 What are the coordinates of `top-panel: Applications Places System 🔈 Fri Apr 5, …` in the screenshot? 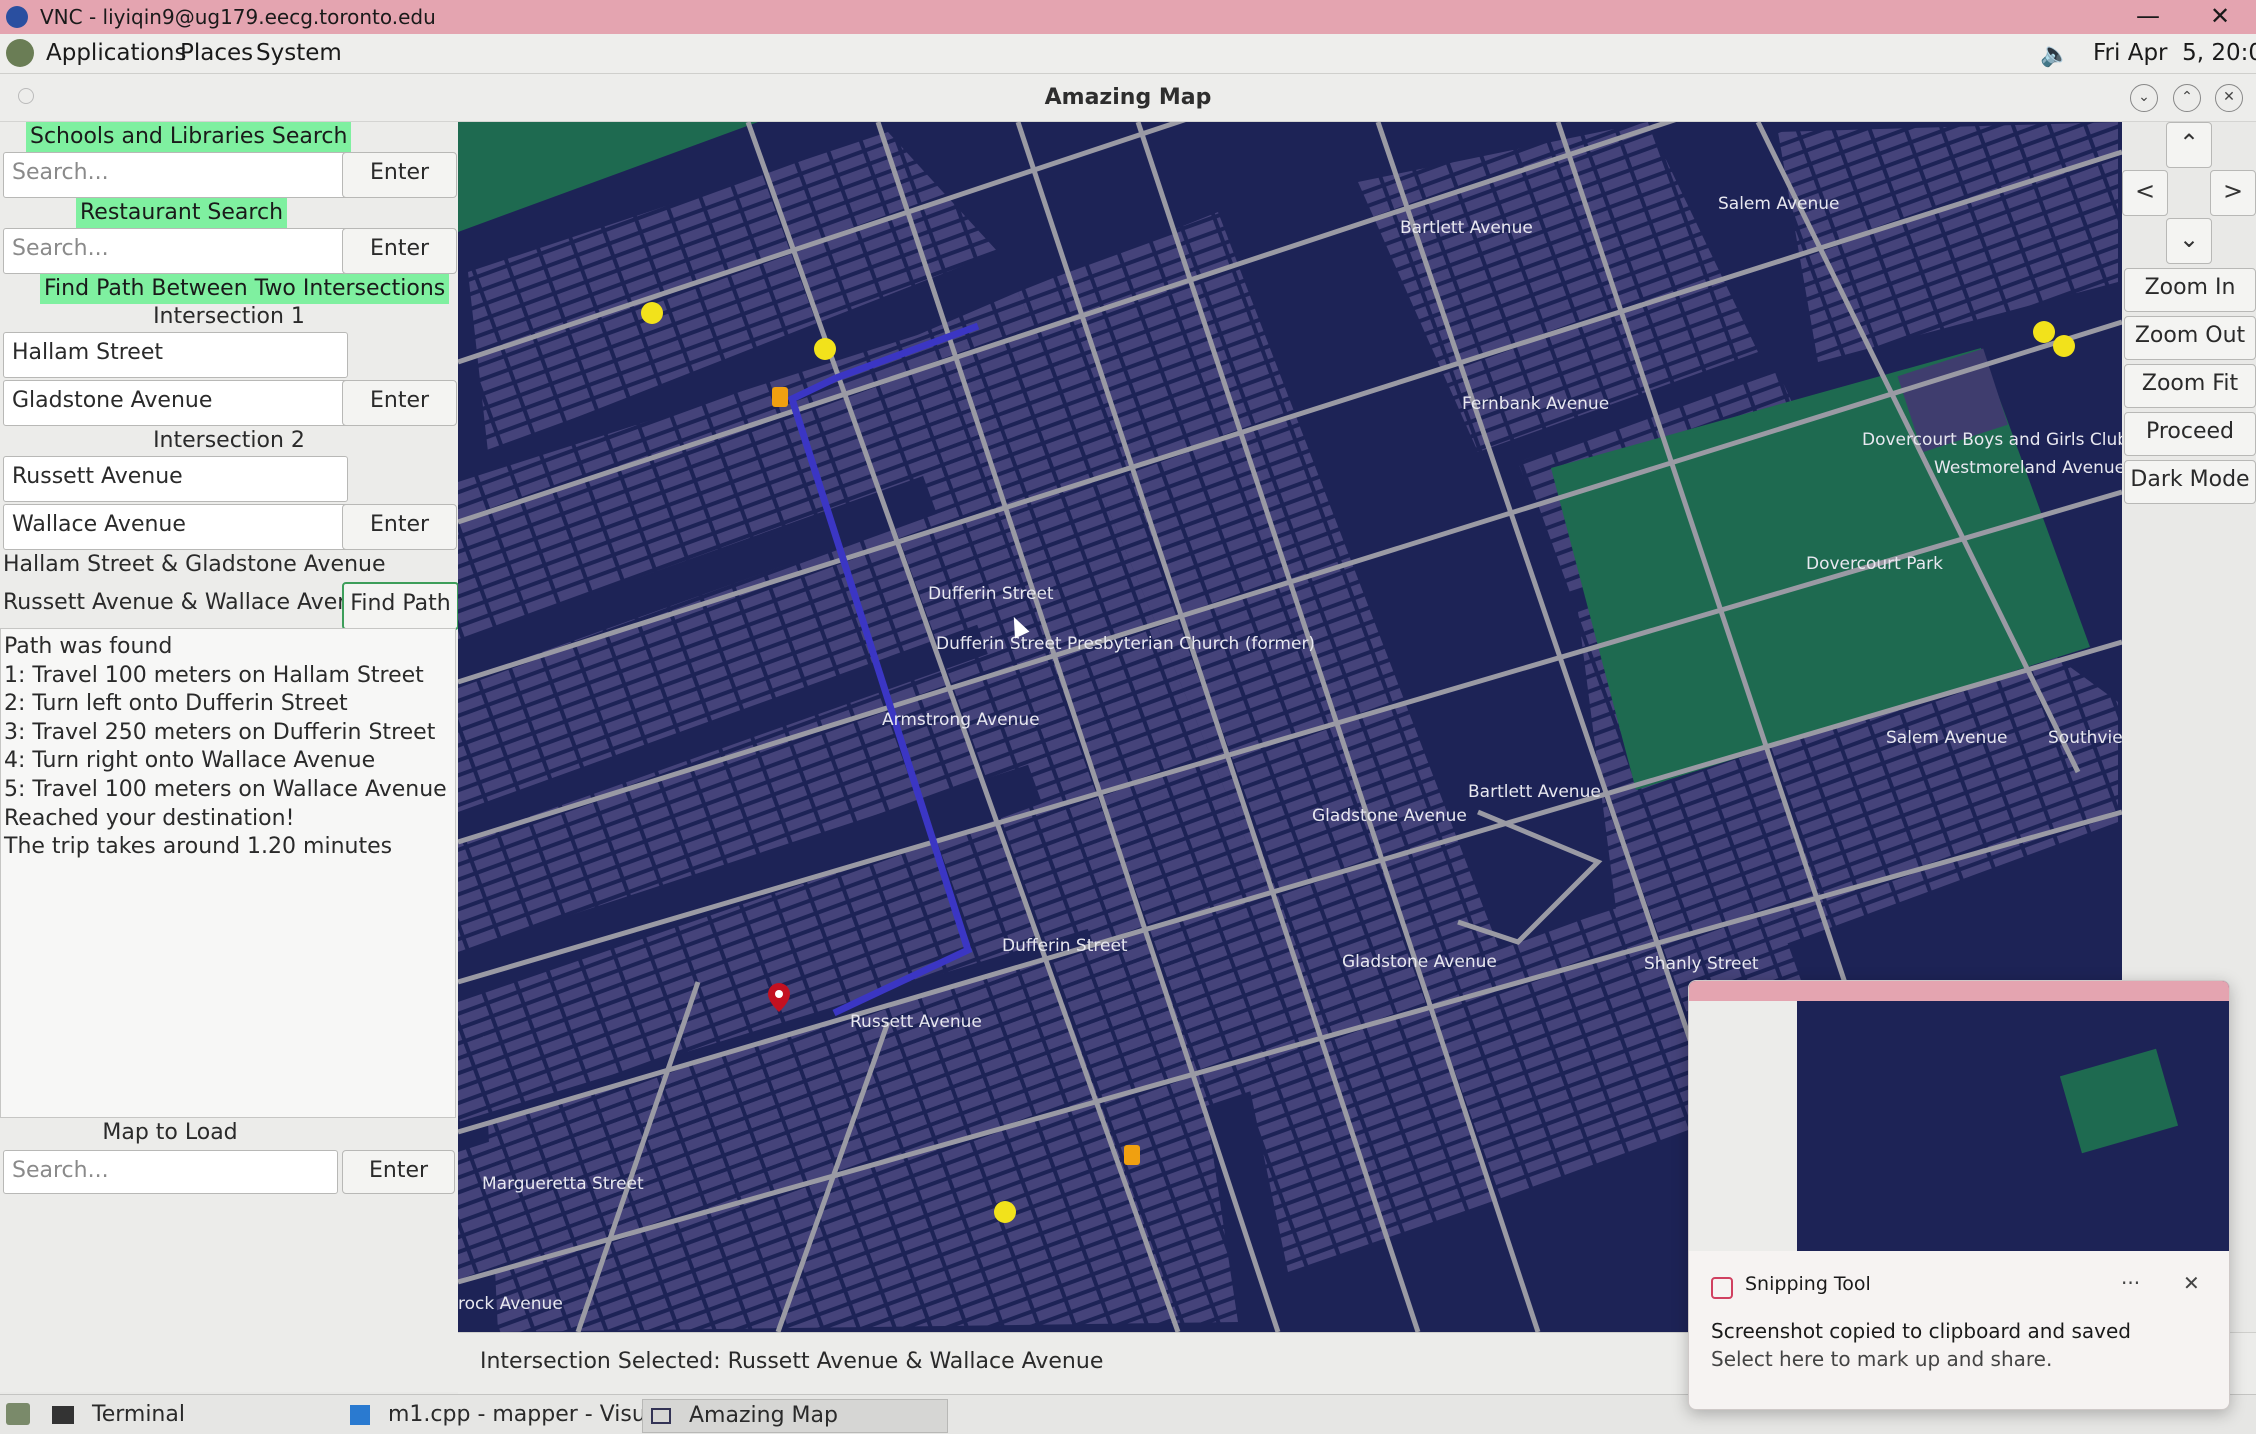 It's located at (1128, 54).